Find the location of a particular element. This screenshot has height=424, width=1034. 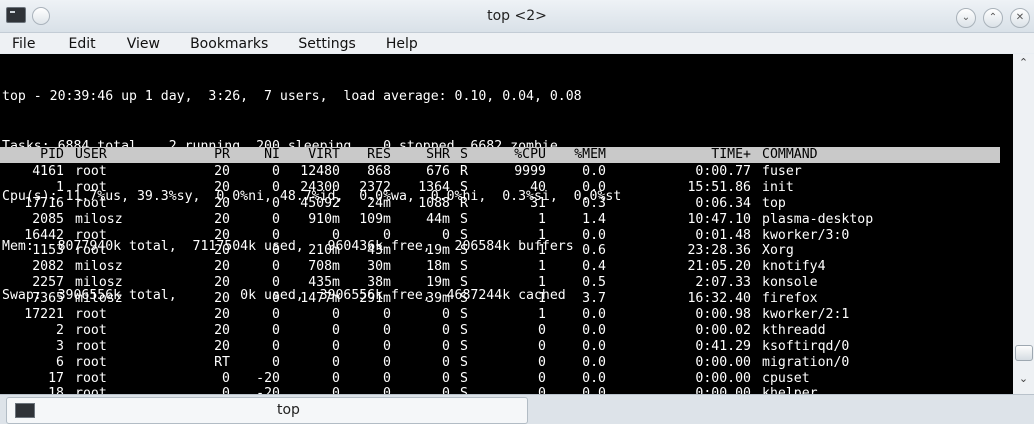

cell-time: 23:28.36 is located at coordinates (719, 251).